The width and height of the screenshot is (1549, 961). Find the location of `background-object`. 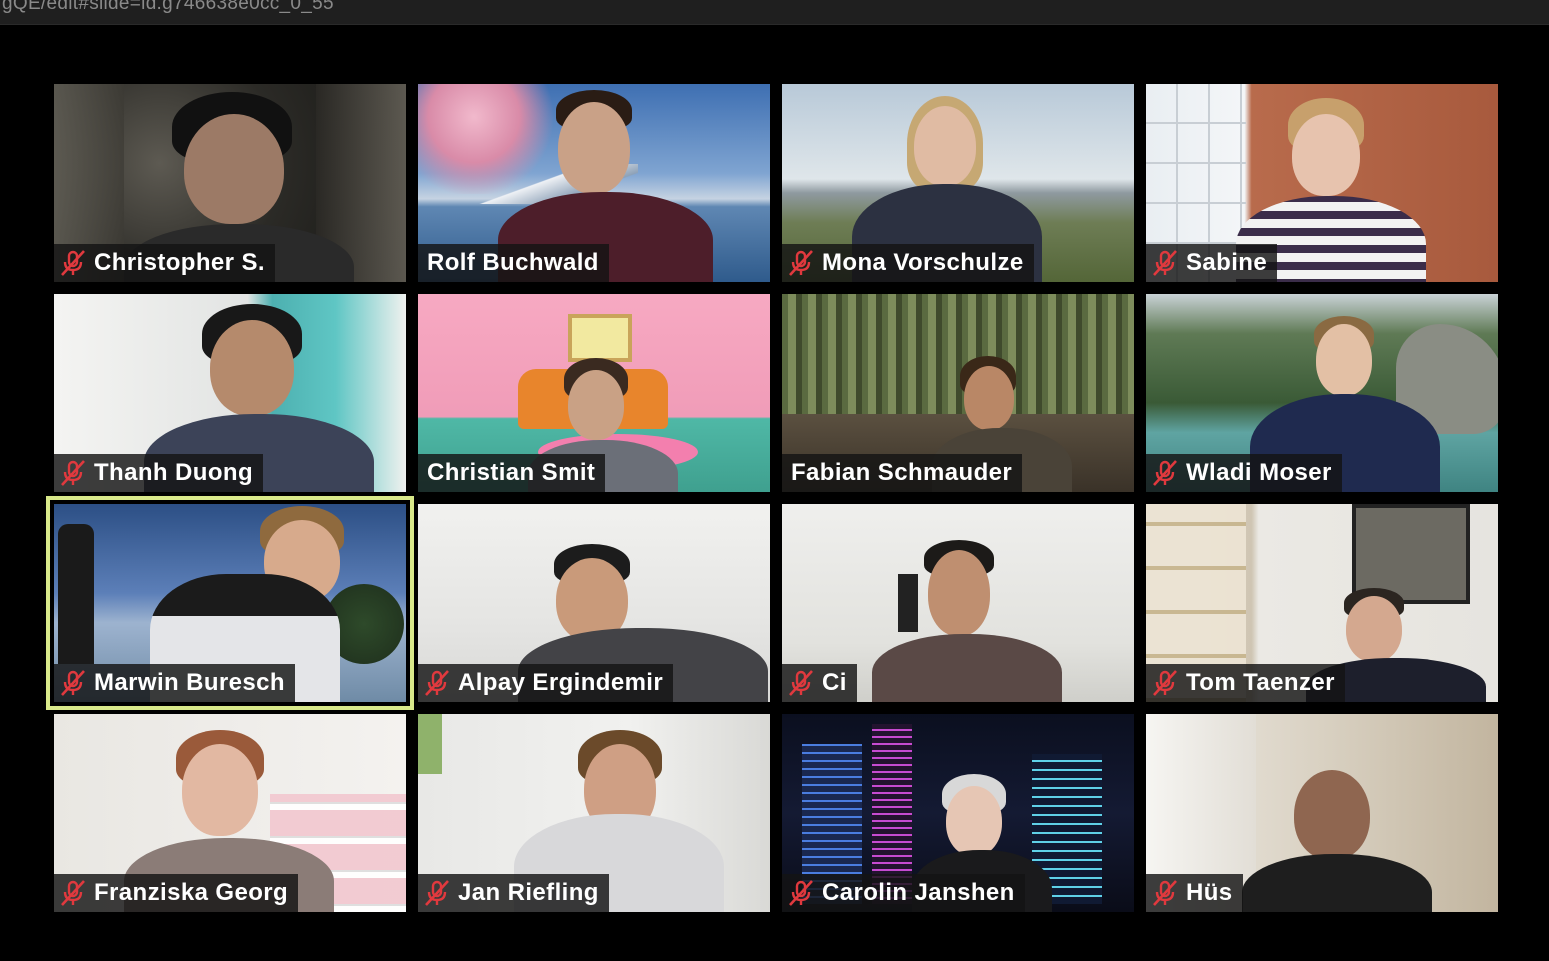

background-object is located at coordinates (76, 594).